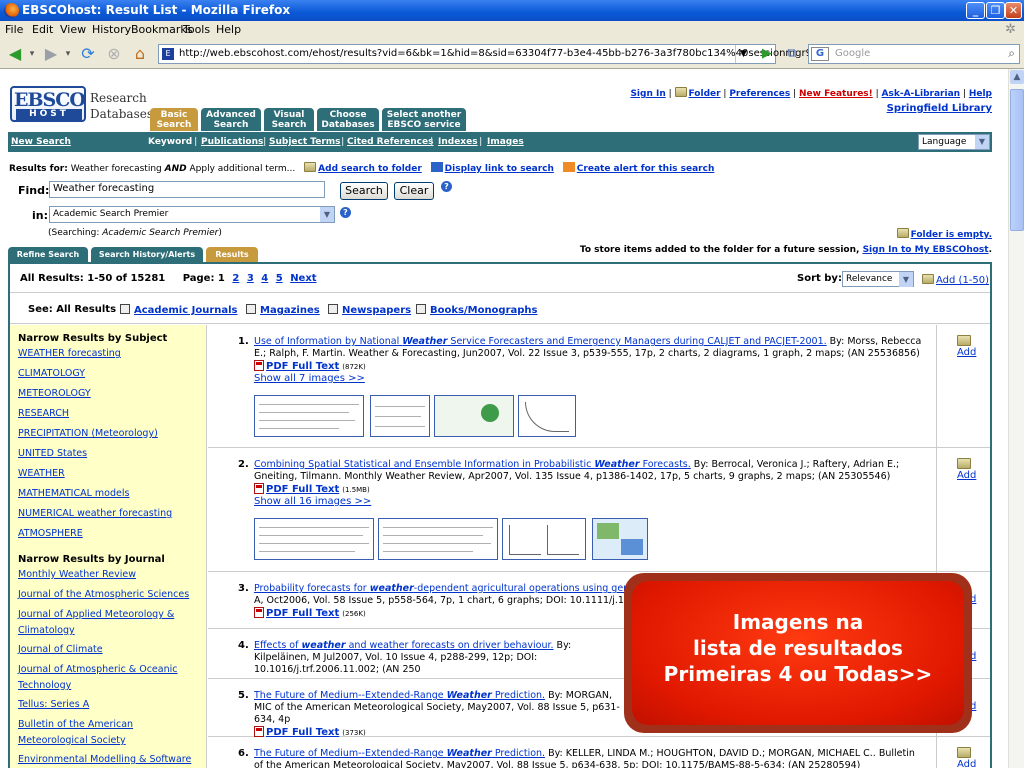 The image size is (1024, 768). I want to click on reload-icon: ⟳, so click(88, 54).